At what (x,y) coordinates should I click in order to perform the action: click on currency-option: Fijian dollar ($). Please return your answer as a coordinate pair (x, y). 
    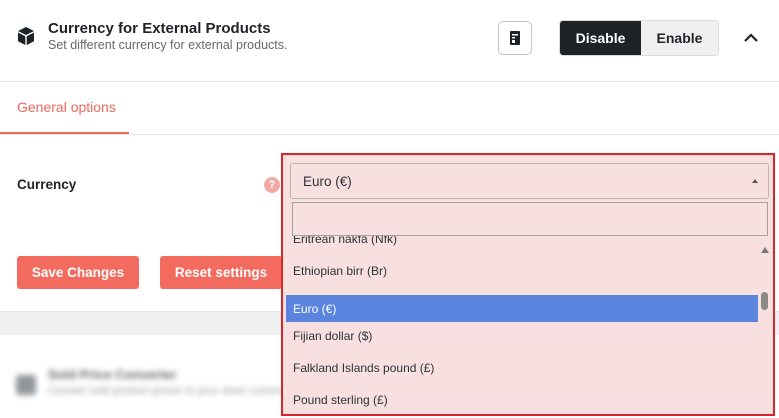
    Looking at the image, I should click on (522, 336).